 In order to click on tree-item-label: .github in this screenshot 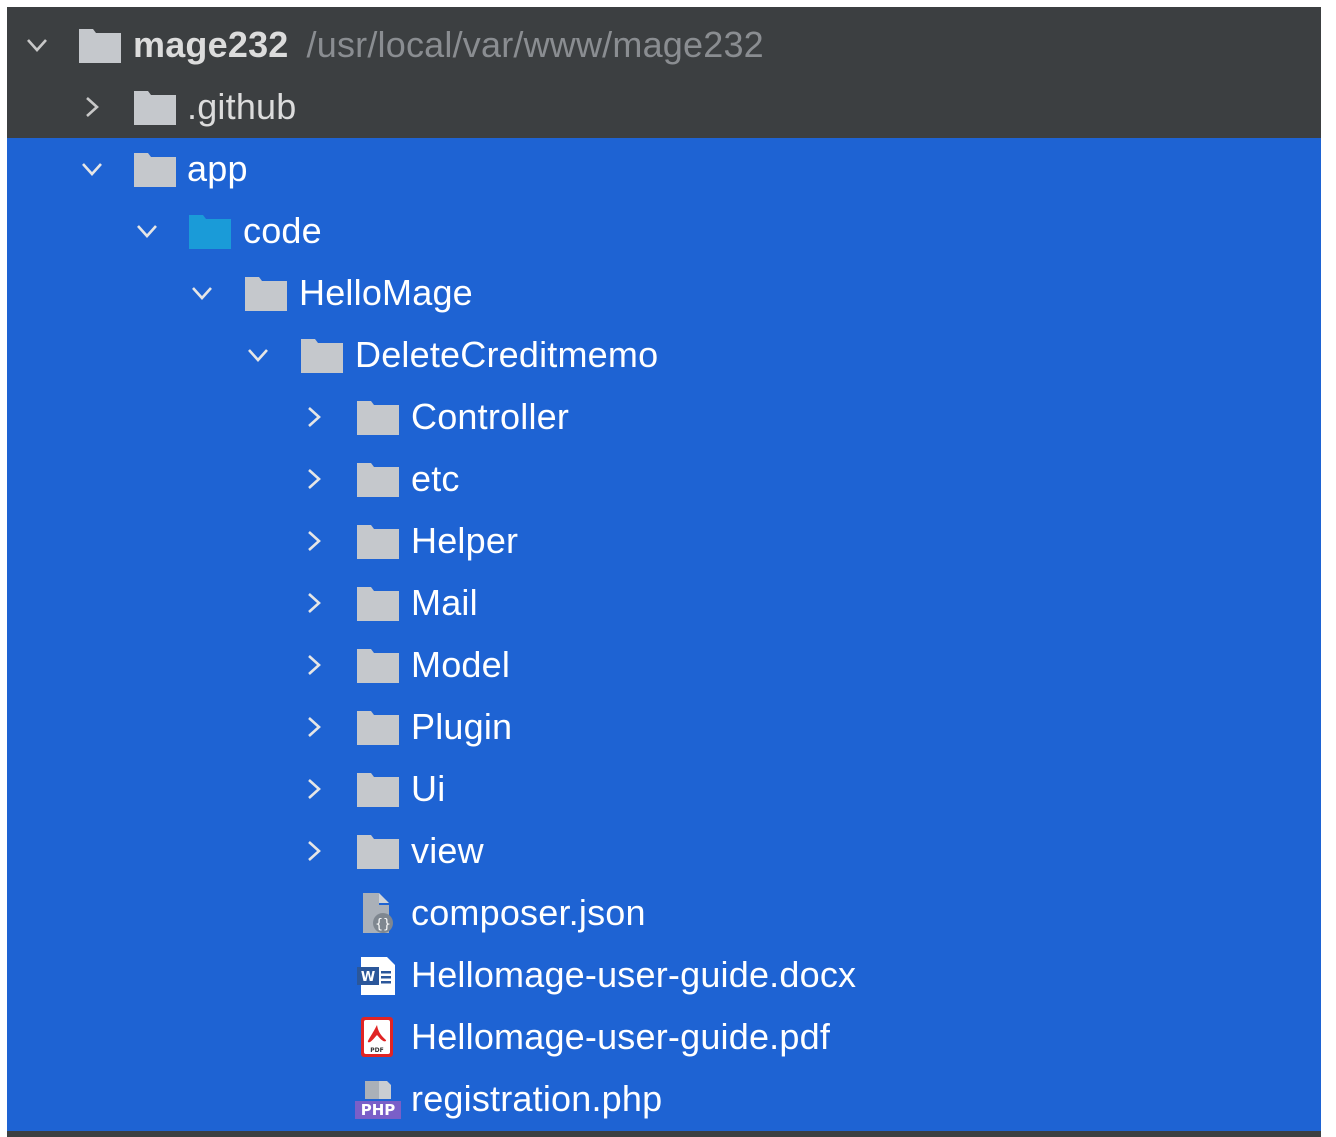, I will do `click(242, 106)`.